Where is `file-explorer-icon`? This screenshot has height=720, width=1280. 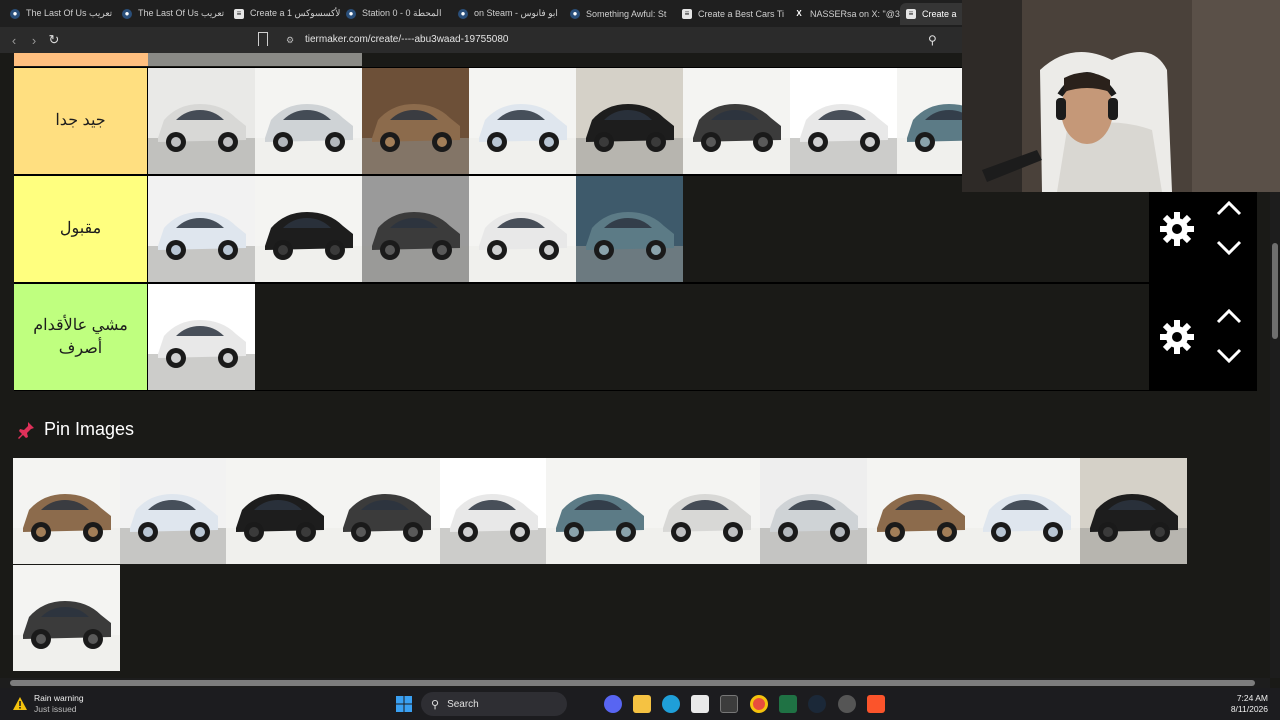
file-explorer-icon is located at coordinates (642, 704).